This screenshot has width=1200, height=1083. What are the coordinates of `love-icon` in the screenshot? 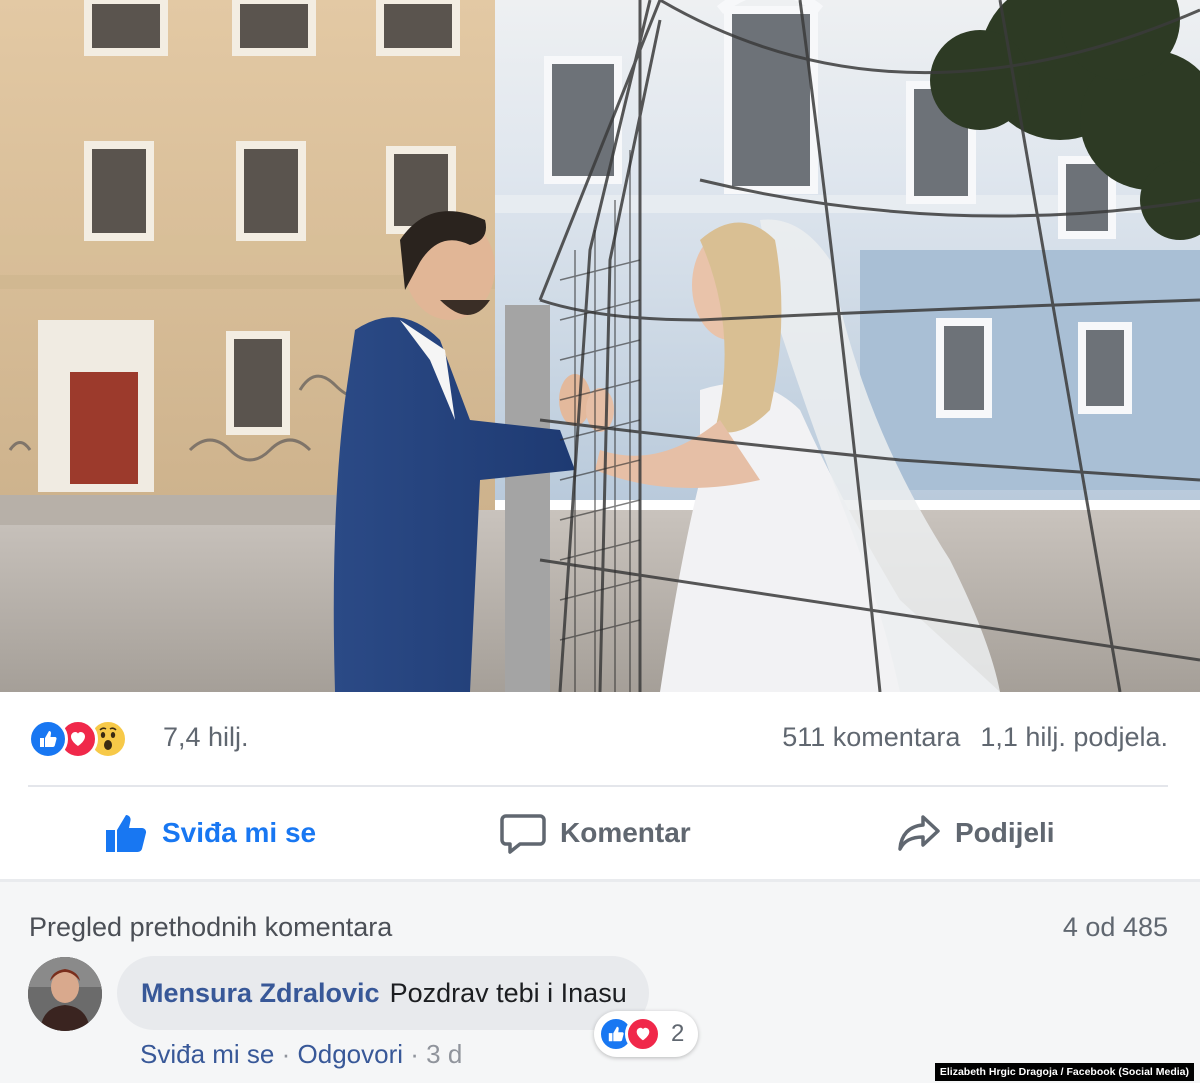 It's located at (643, 1034).